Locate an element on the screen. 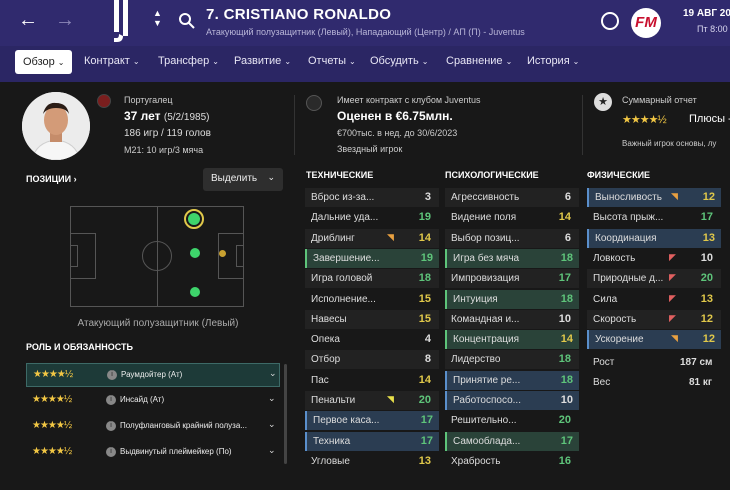 This screenshot has height=490, width=730. attribute-row: Храбрость 16 is located at coordinates (512, 461).